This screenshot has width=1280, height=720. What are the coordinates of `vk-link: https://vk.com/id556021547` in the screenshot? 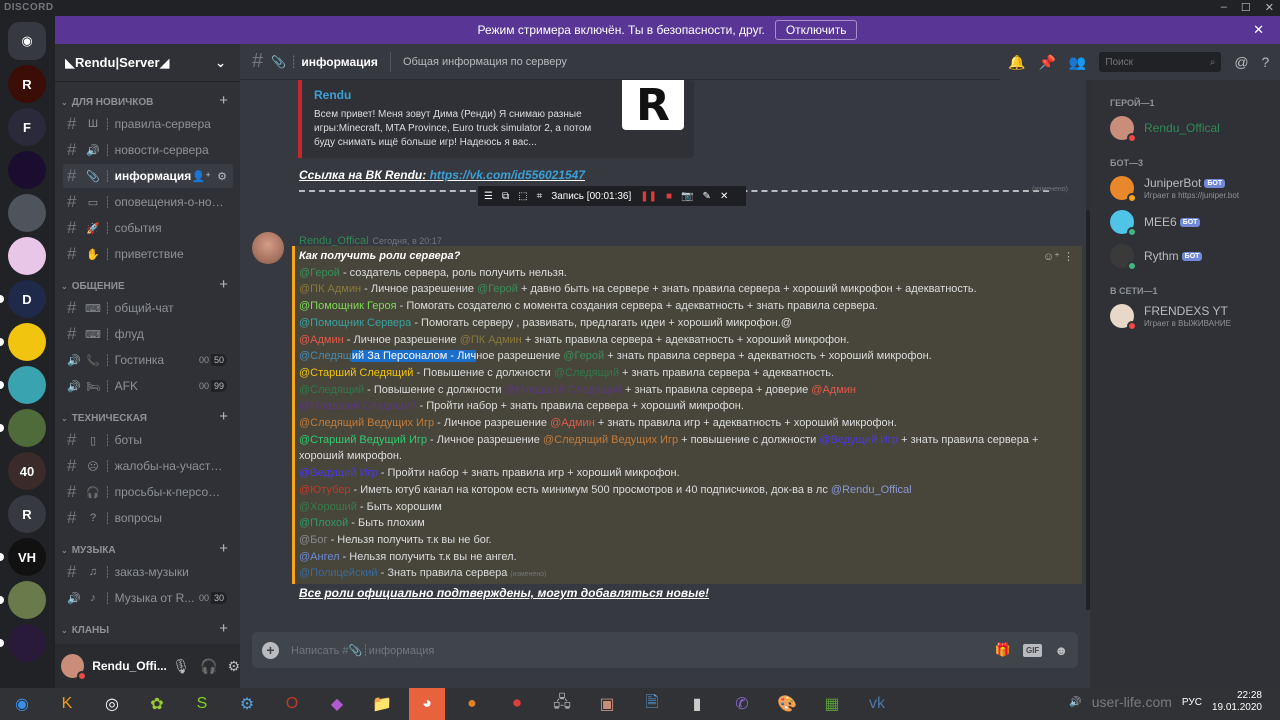 It's located at (507, 175).